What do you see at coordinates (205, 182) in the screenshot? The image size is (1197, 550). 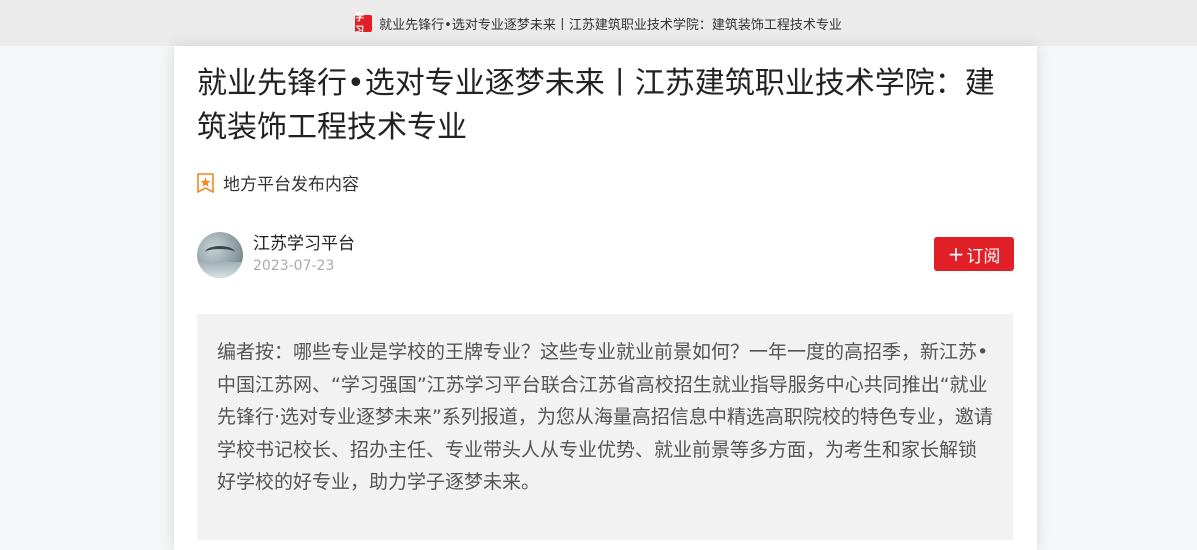 I see `star-badge-icon` at bounding box center [205, 182].